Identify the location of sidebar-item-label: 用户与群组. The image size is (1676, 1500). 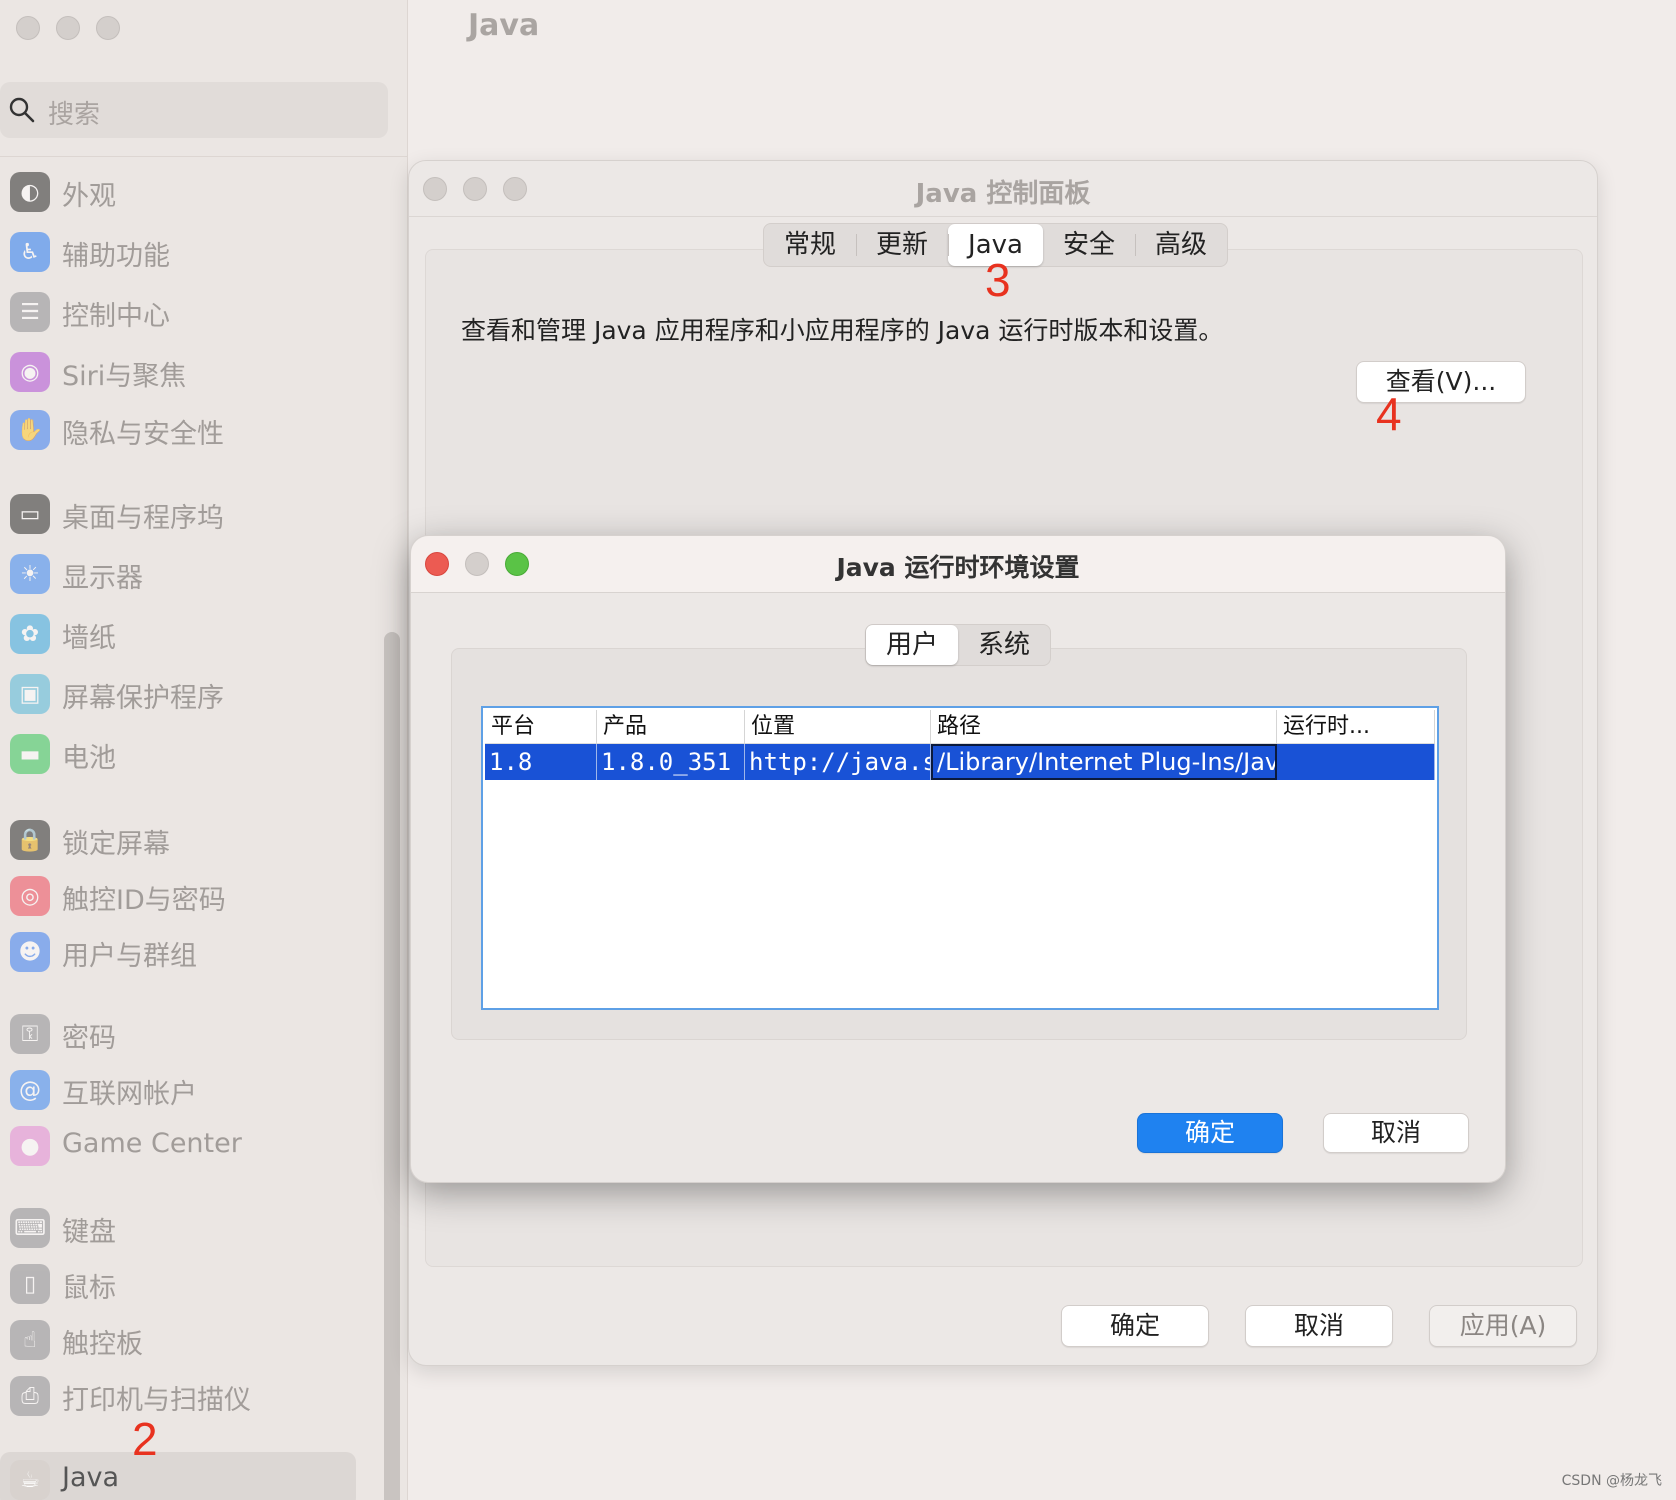
(129, 956).